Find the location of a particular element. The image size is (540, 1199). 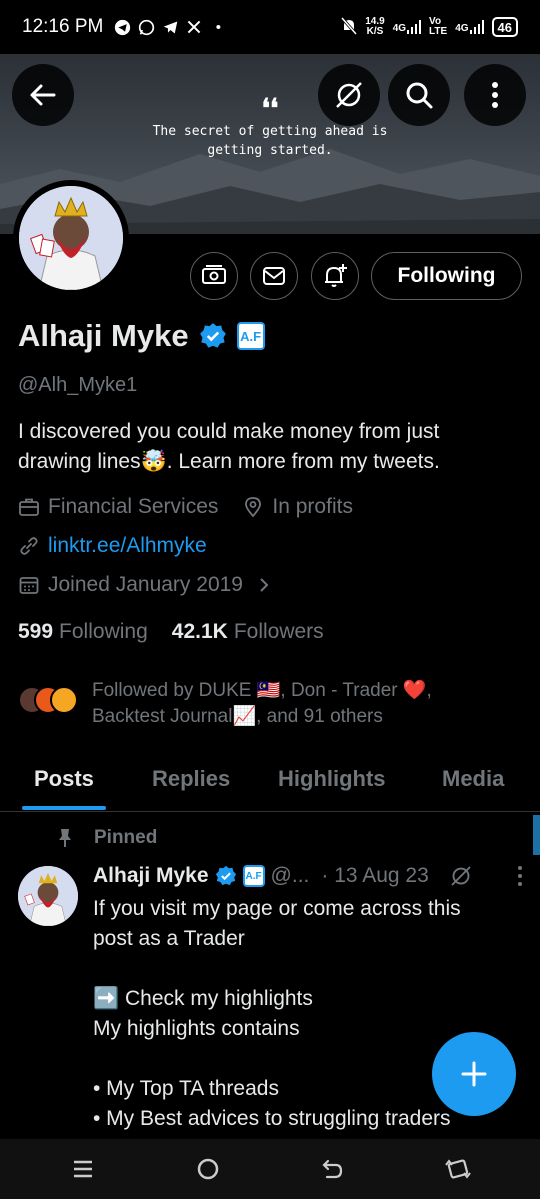

search-icon is located at coordinates (419, 95).